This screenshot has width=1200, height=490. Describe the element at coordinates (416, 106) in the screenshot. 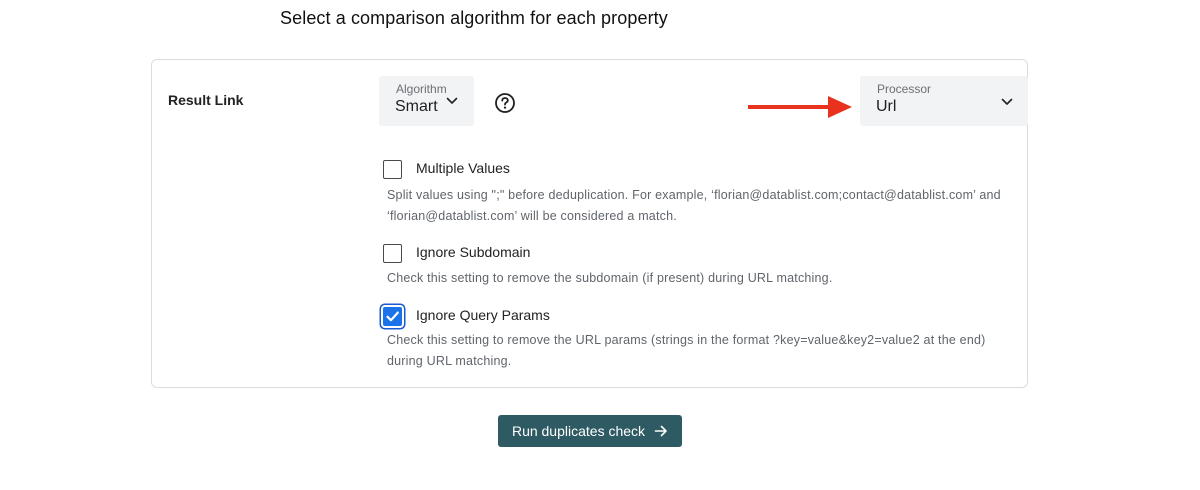

I see `algorithm-select-value: Smart` at that location.